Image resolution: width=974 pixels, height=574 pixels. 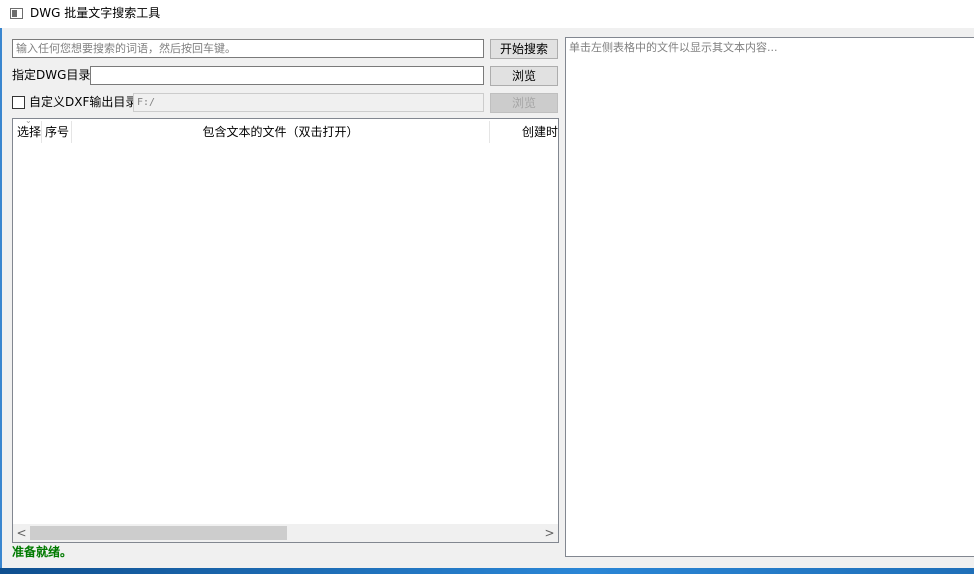 What do you see at coordinates (549, 533) in the screenshot?
I see `scroll-right-icon: >` at bounding box center [549, 533].